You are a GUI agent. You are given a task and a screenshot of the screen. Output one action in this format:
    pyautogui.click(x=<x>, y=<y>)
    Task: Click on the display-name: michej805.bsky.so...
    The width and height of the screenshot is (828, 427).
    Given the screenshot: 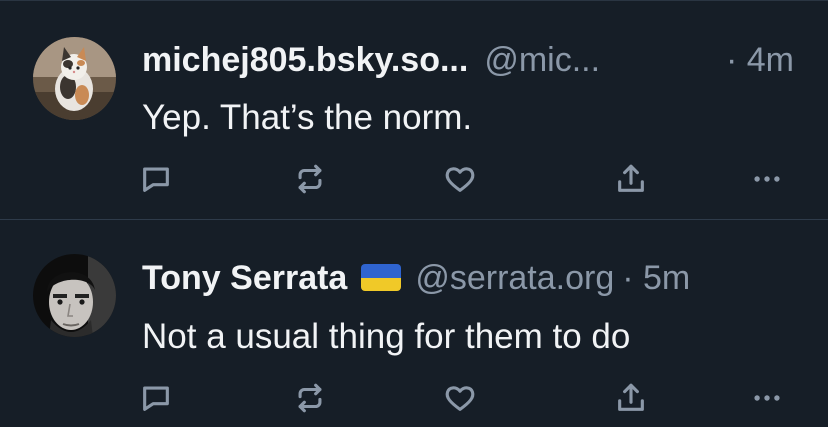 What is the action you would take?
    pyautogui.click(x=305, y=60)
    